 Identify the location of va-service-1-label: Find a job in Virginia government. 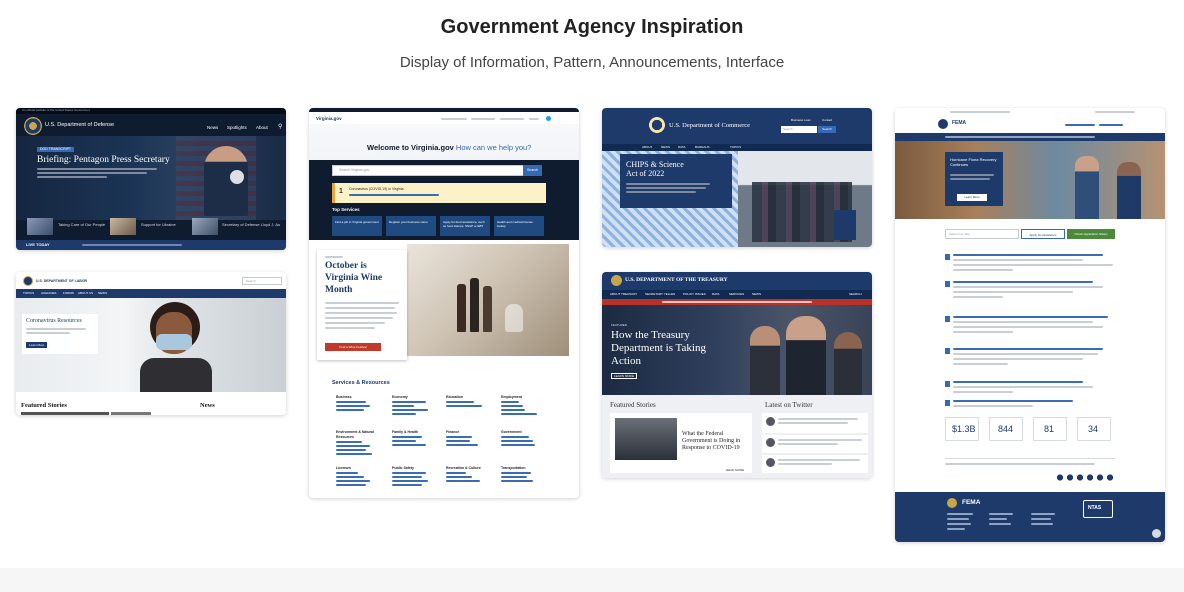
(357, 222).